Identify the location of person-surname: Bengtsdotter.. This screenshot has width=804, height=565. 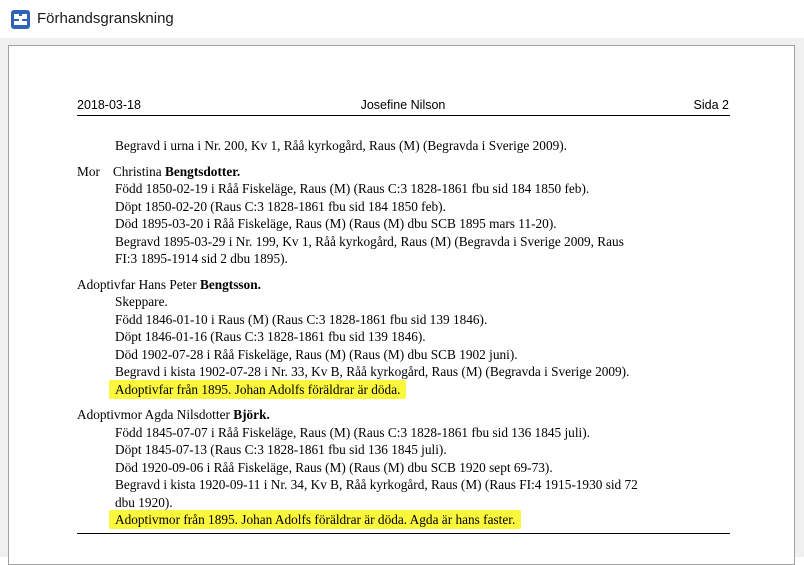
(203, 171).